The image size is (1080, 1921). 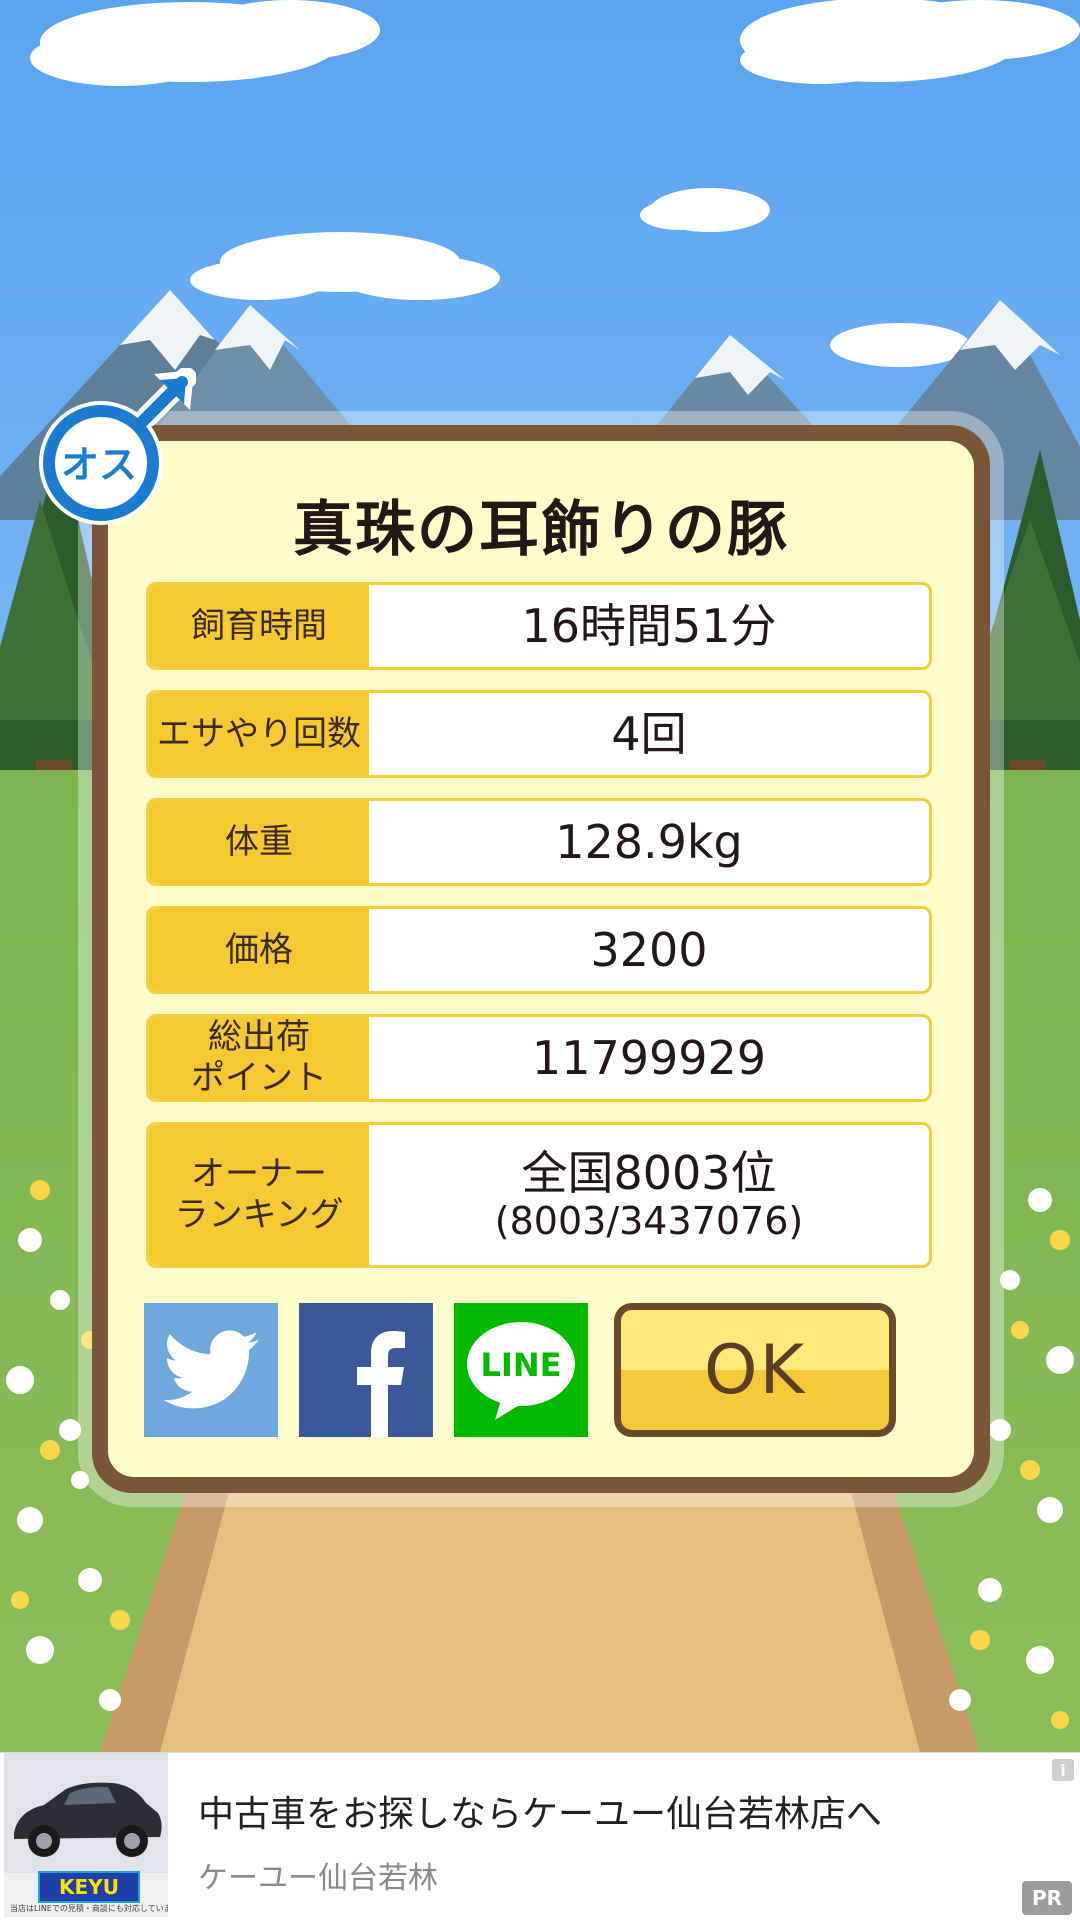 I want to click on ad-advertiser-logo: KEYU, so click(x=89, y=1887).